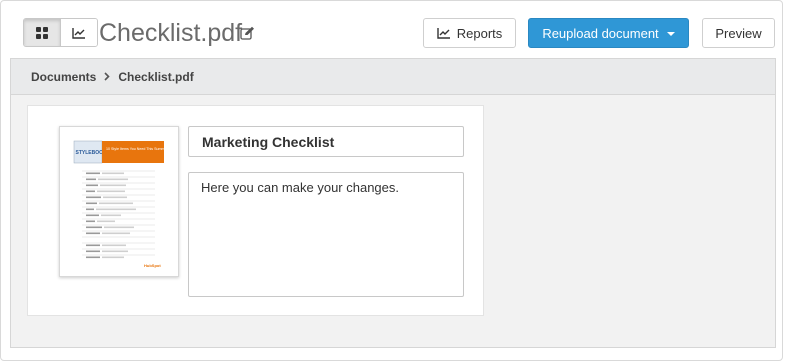 The image size is (785, 363). I want to click on document-description-textarea: Here you can make your changes., so click(326, 234).